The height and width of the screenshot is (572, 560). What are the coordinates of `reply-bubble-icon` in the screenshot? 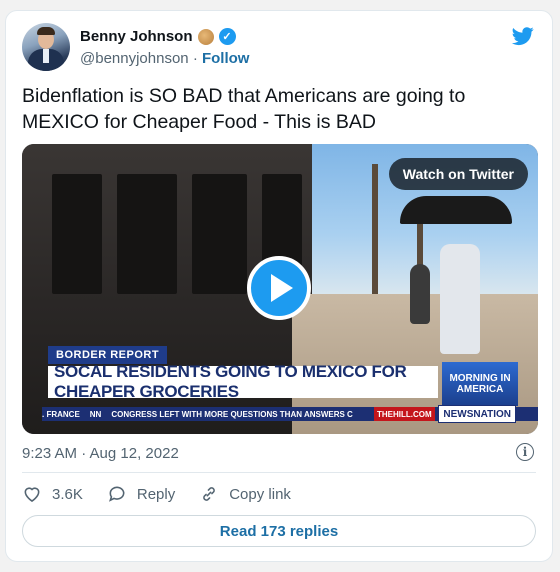 It's located at (116, 494).